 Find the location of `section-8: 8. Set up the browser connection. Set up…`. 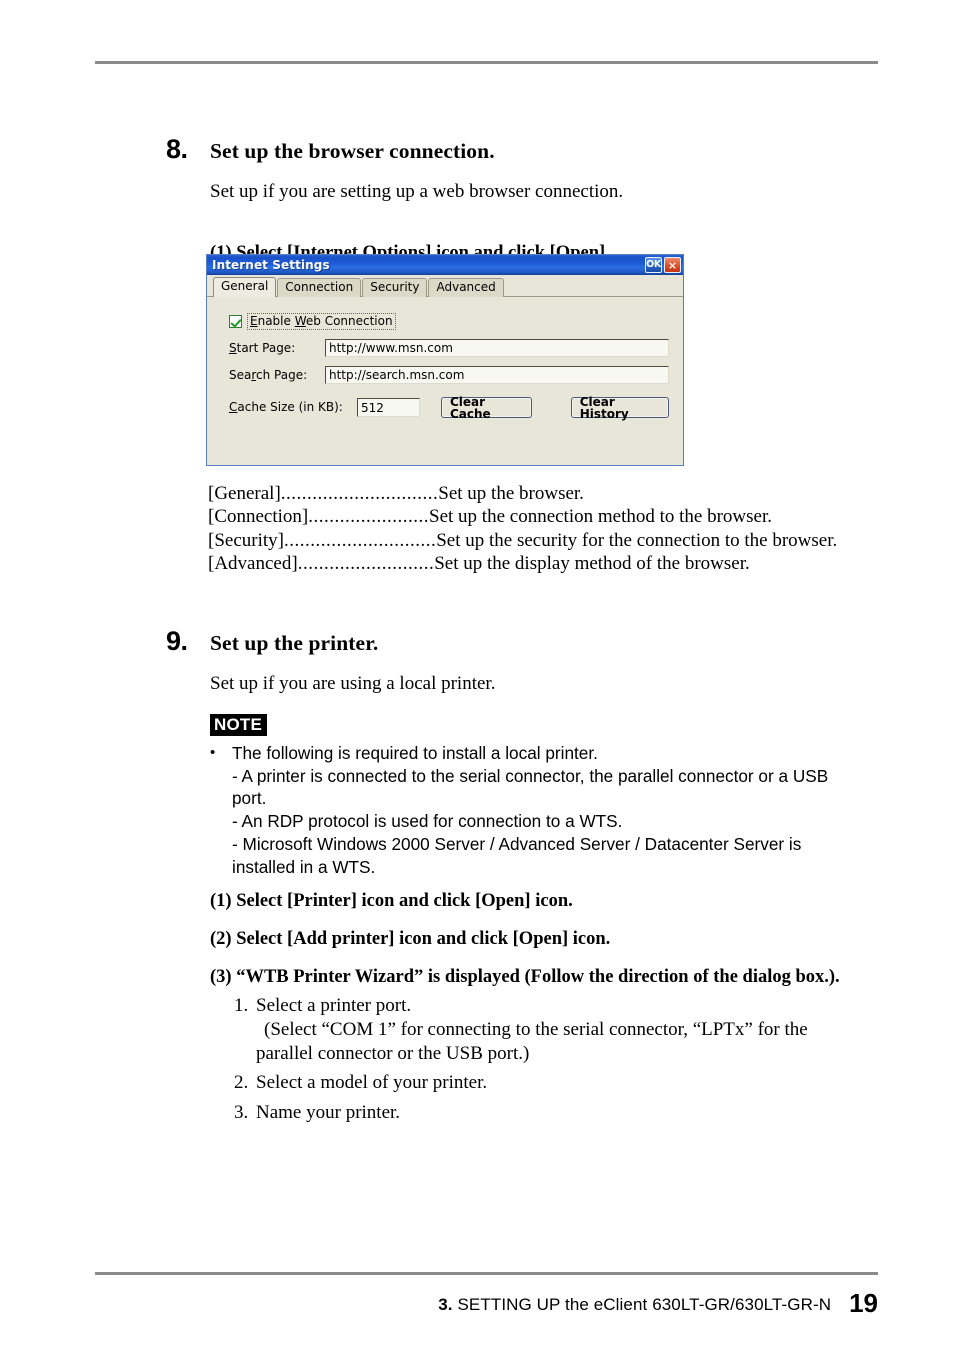

section-8: 8. Set up the browser connection. Set up… is located at coordinates (536, 202).